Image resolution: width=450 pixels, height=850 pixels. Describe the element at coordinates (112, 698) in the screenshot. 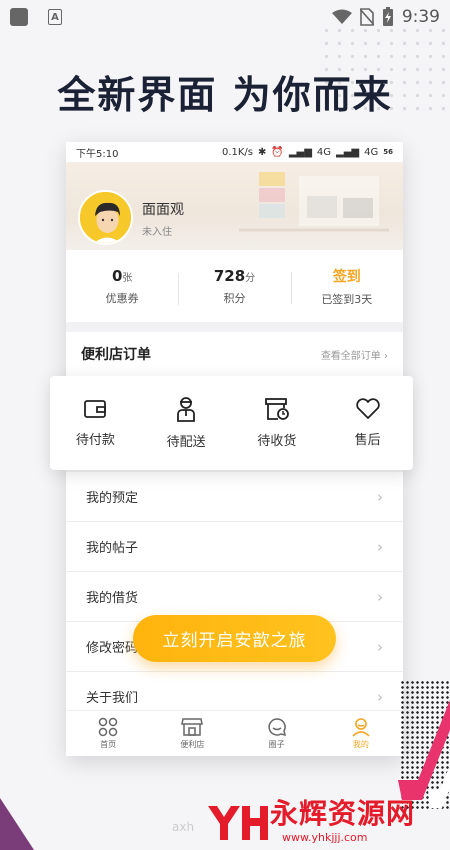

I see `menu-item-label: 关于我们` at that location.